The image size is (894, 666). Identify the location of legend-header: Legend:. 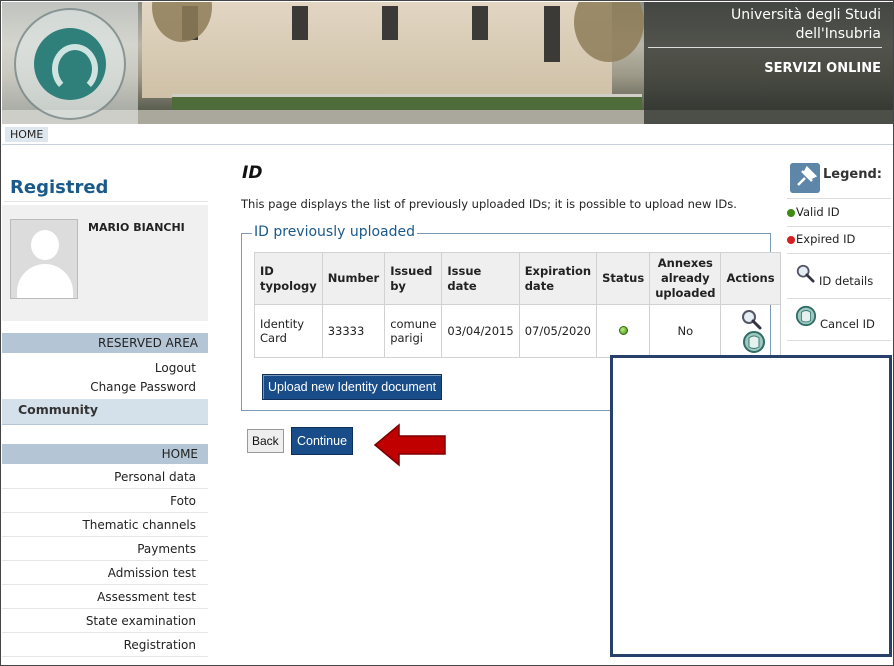
(839, 178).